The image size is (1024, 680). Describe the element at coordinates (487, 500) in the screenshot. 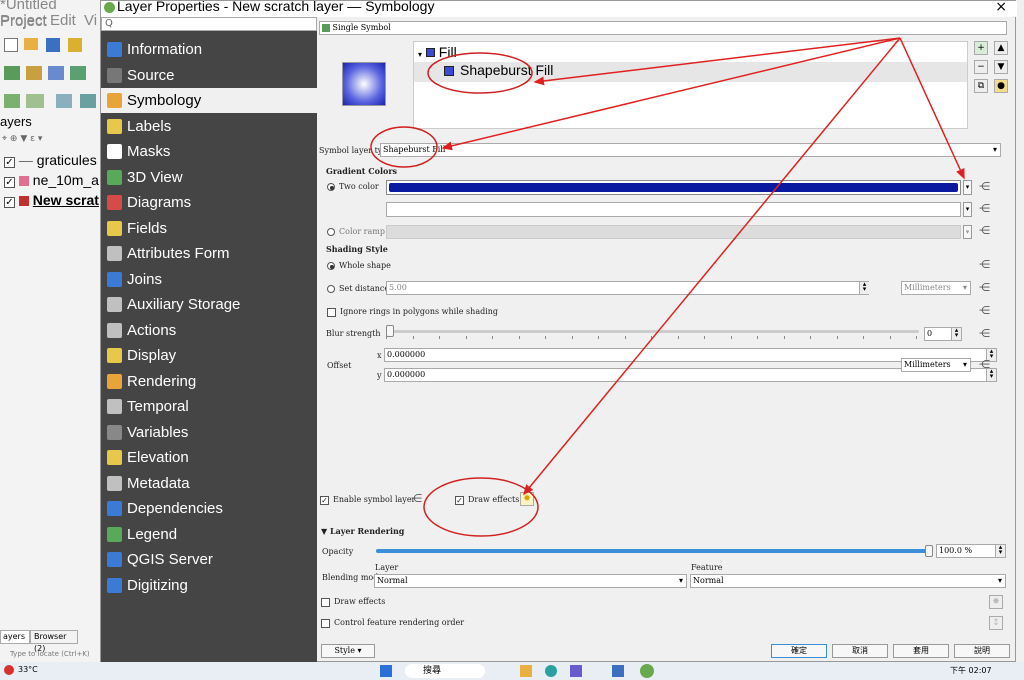

I see `draw-effects-checkbox: ✓ Draw effects` at that location.